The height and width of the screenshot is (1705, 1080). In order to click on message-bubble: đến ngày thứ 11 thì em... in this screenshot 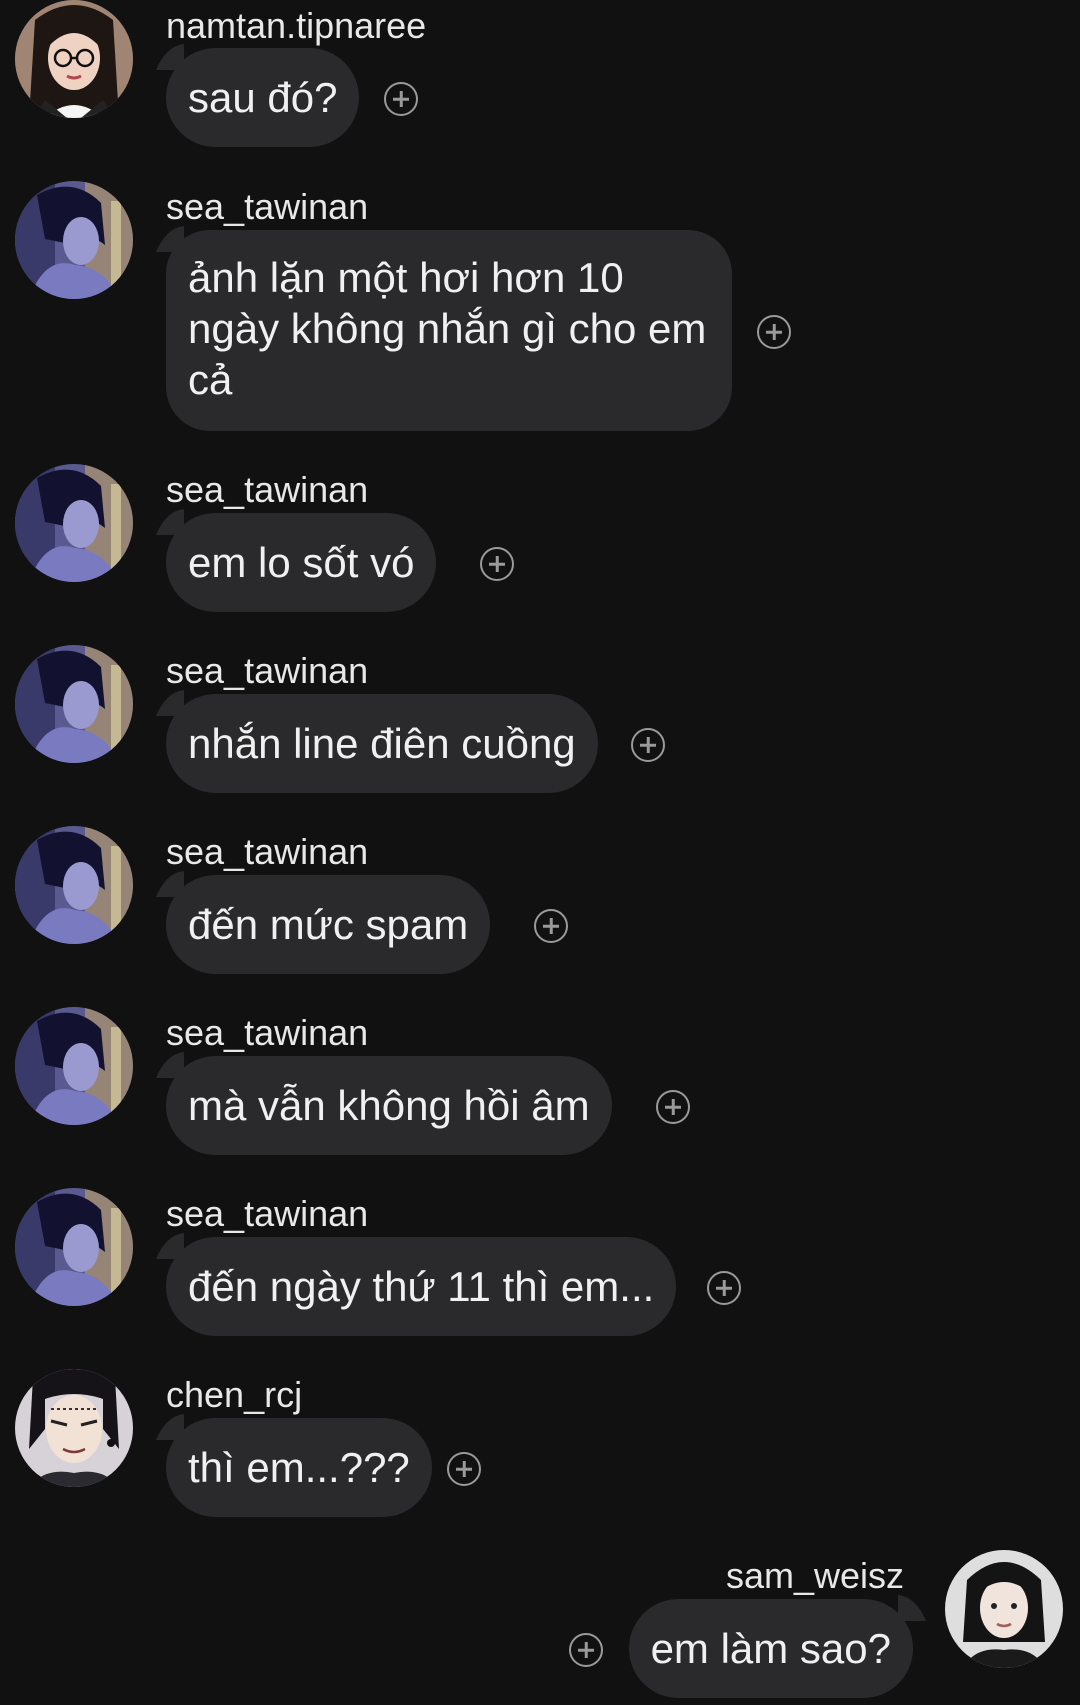, I will do `click(421, 1286)`.